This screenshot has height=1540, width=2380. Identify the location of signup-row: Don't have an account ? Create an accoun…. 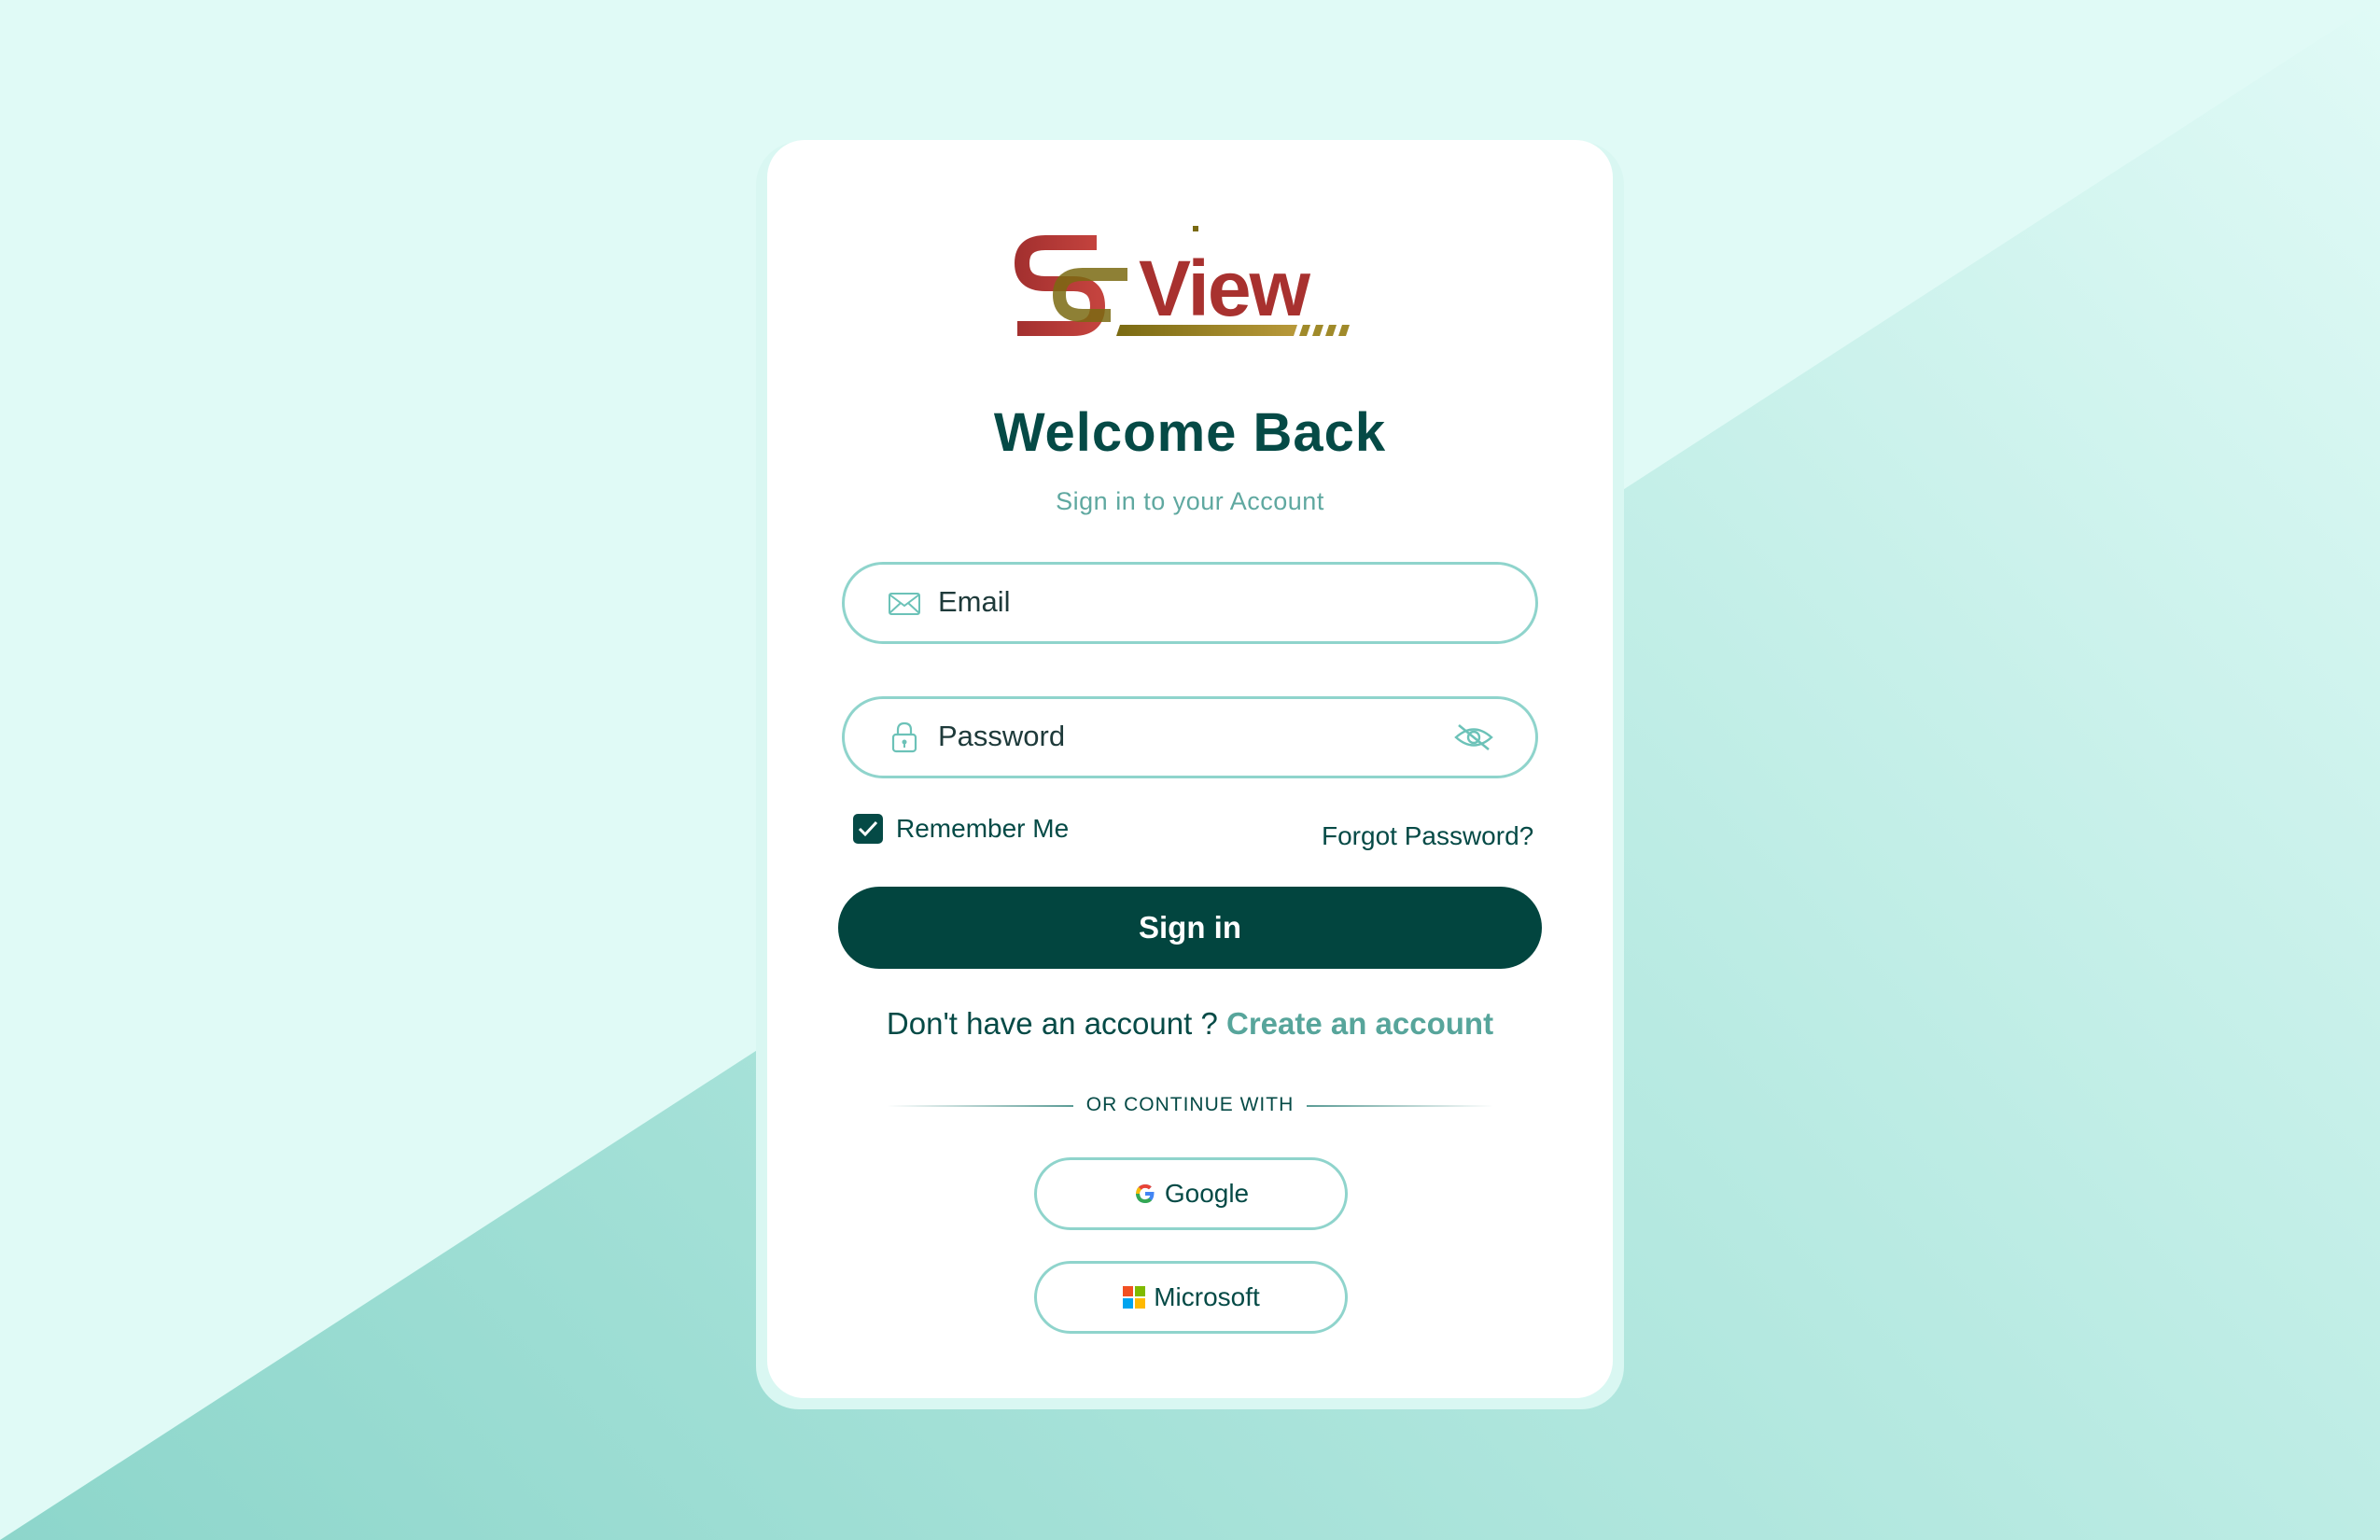
(1190, 1024).